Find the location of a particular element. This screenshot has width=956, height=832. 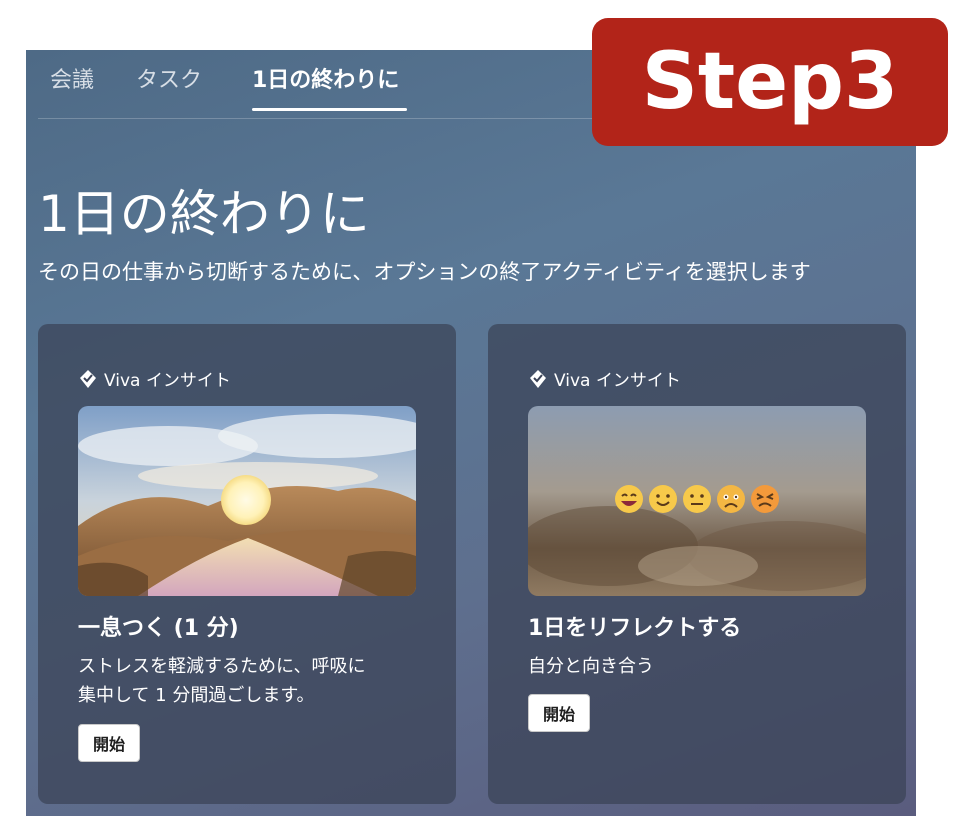

page-title: 1日の終わりに is located at coordinates (204, 214).